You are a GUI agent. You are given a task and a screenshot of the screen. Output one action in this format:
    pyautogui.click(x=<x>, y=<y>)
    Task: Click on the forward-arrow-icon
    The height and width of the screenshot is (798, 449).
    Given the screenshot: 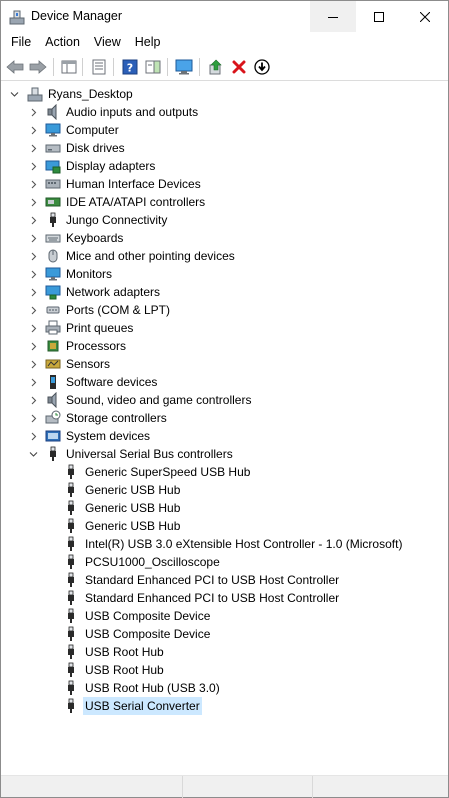 What is the action you would take?
    pyautogui.click(x=38, y=67)
    